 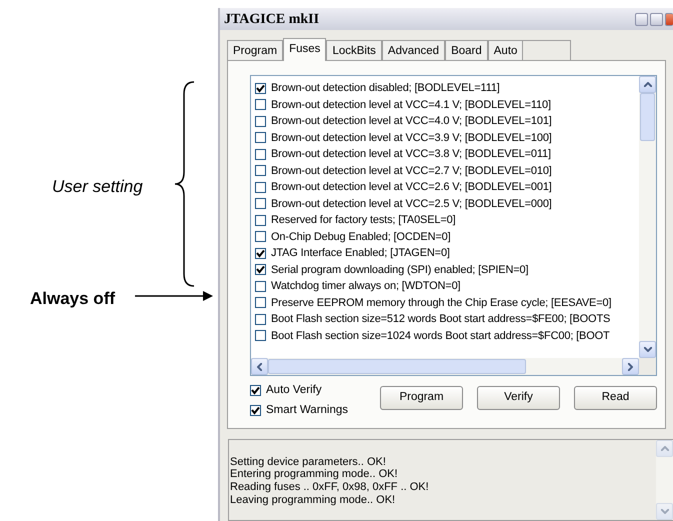 What do you see at coordinates (411, 138) in the screenshot?
I see `fuse-label: Brown-out detection level at VCC=3.9 V; [BODLEVEL=100]` at bounding box center [411, 138].